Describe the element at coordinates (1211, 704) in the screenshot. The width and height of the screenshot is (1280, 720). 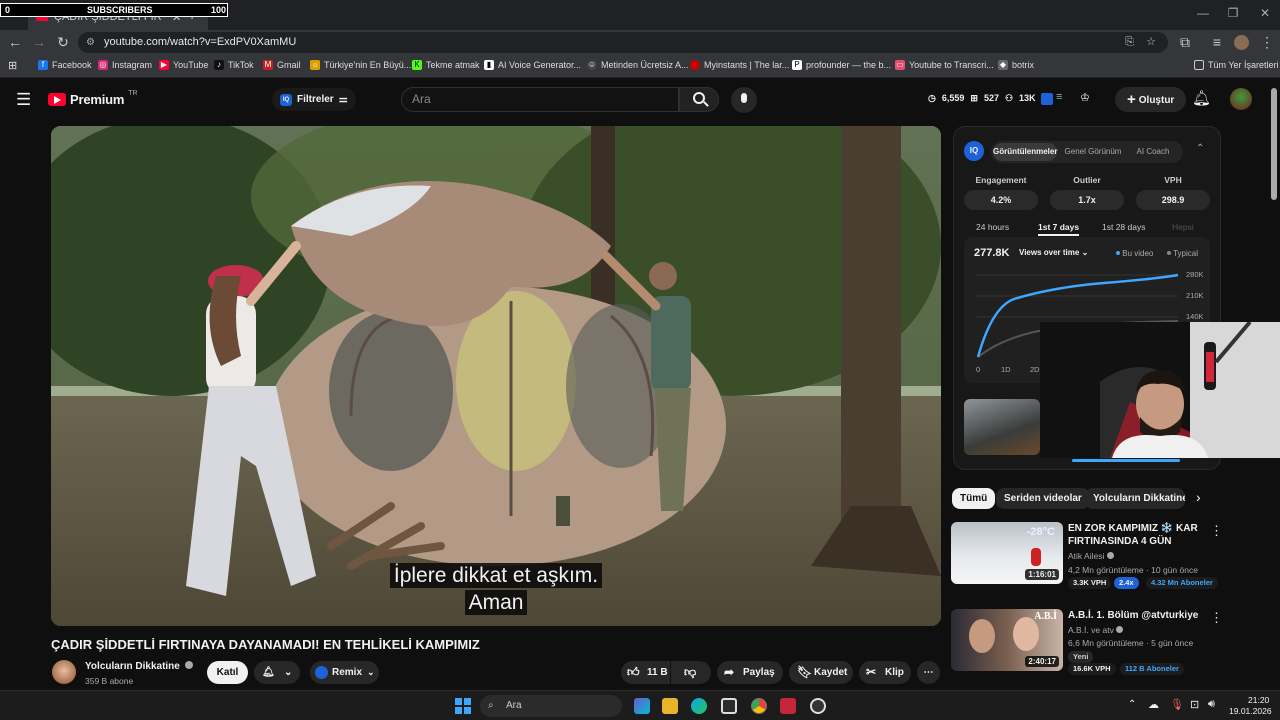
I see `volume-icon: 🔊︎` at that location.